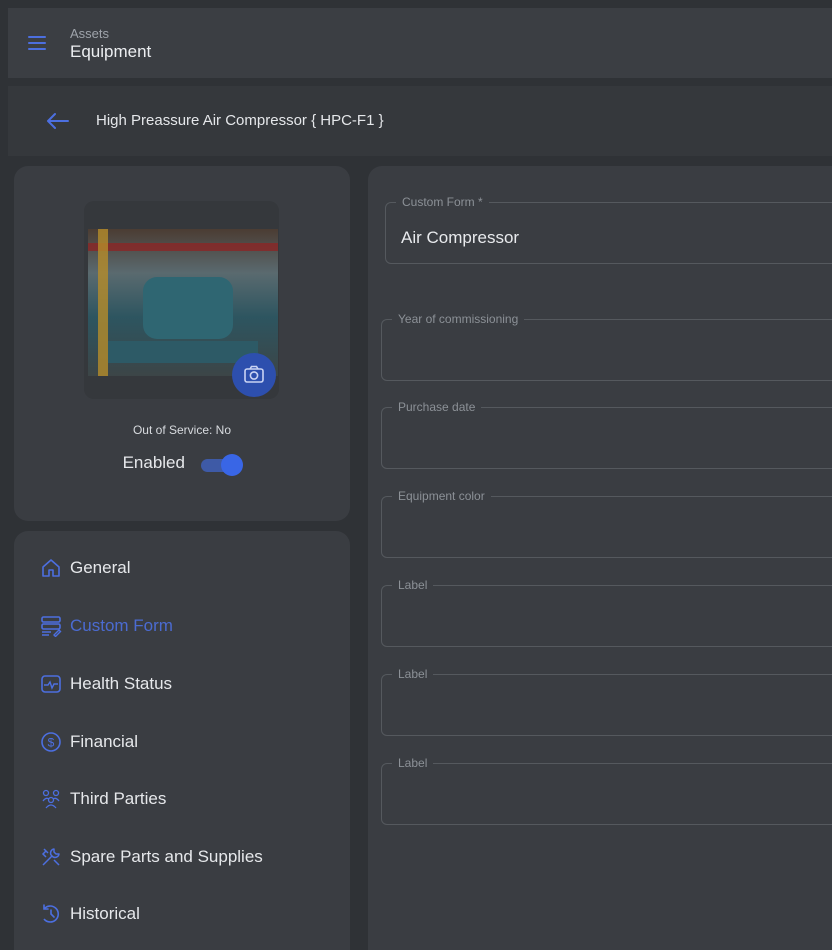  What do you see at coordinates (437, 407) in the screenshot?
I see `field-label: Purchase date` at bounding box center [437, 407].